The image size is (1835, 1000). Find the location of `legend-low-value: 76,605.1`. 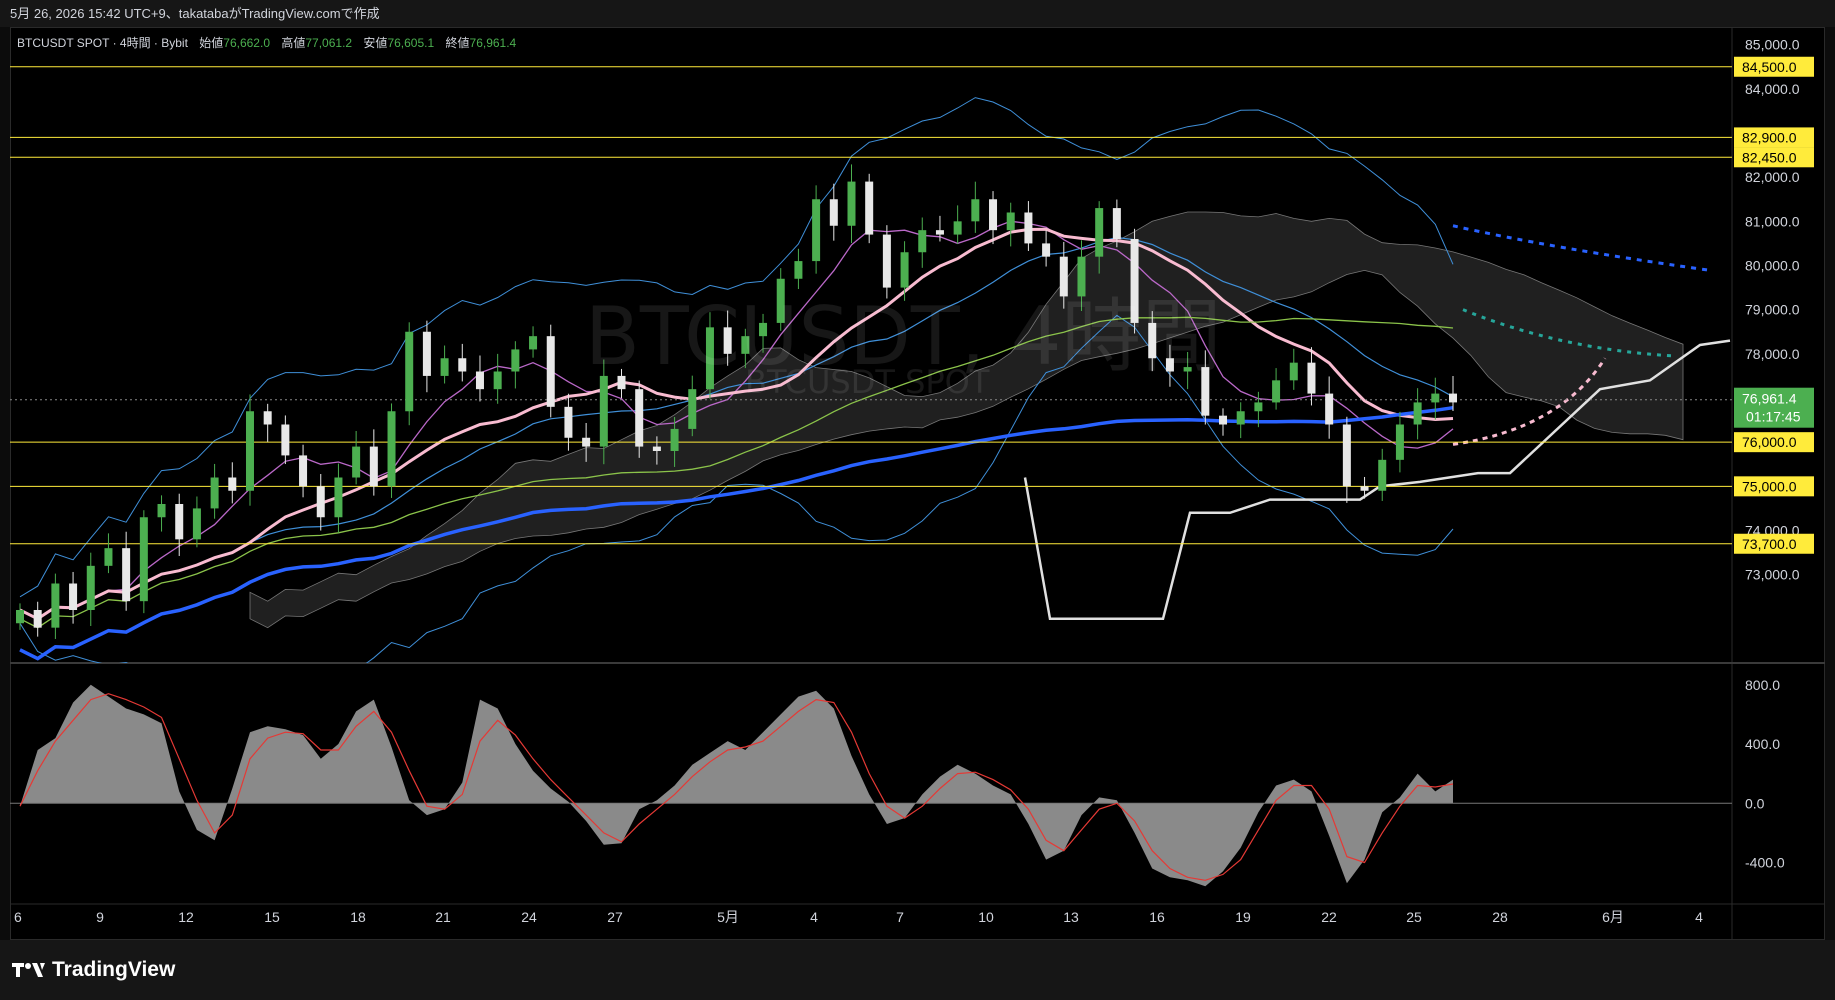

legend-low-value: 76,605.1 is located at coordinates (411, 43).